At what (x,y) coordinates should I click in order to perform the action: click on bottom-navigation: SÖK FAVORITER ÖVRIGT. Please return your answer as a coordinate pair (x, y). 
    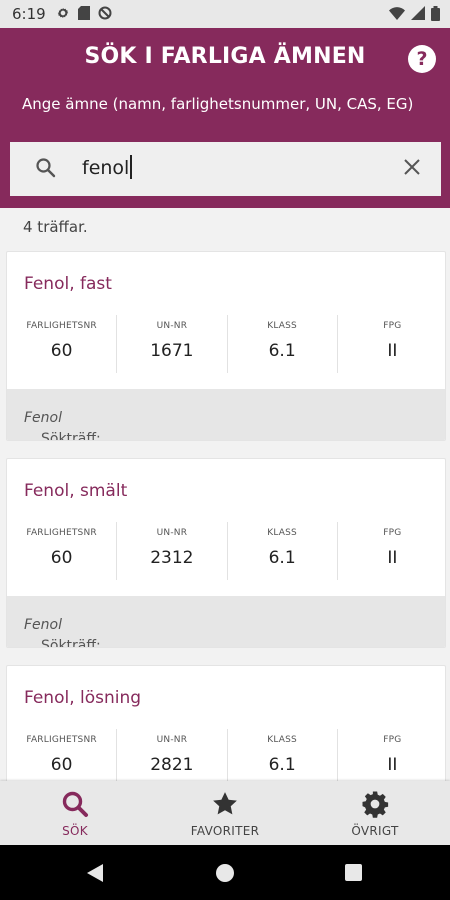
    Looking at the image, I should click on (225, 813).